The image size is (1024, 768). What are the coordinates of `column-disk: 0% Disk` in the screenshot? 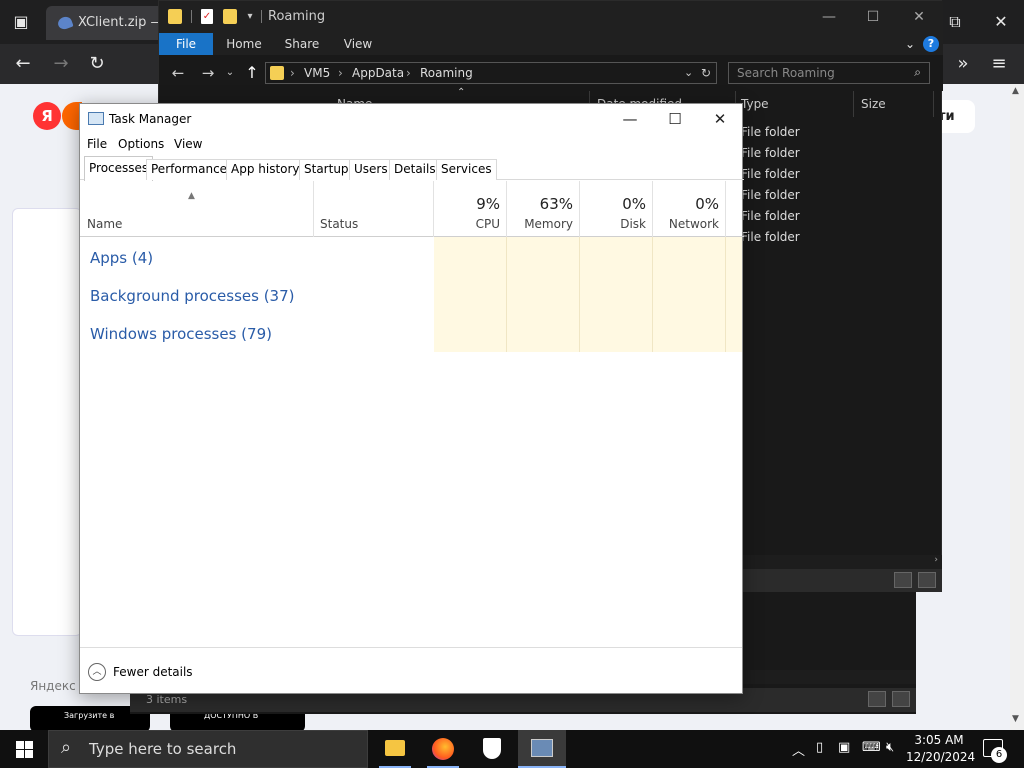 It's located at (616, 209).